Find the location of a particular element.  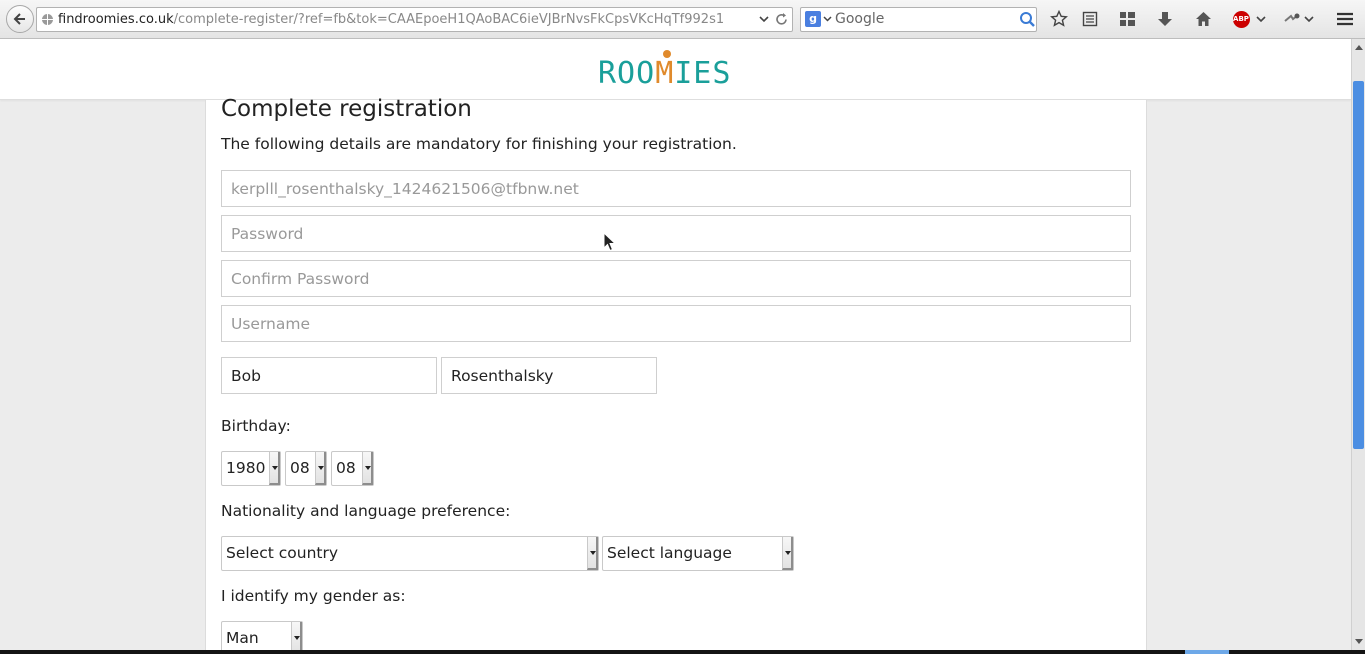

menu-button is located at coordinates (1345, 19).